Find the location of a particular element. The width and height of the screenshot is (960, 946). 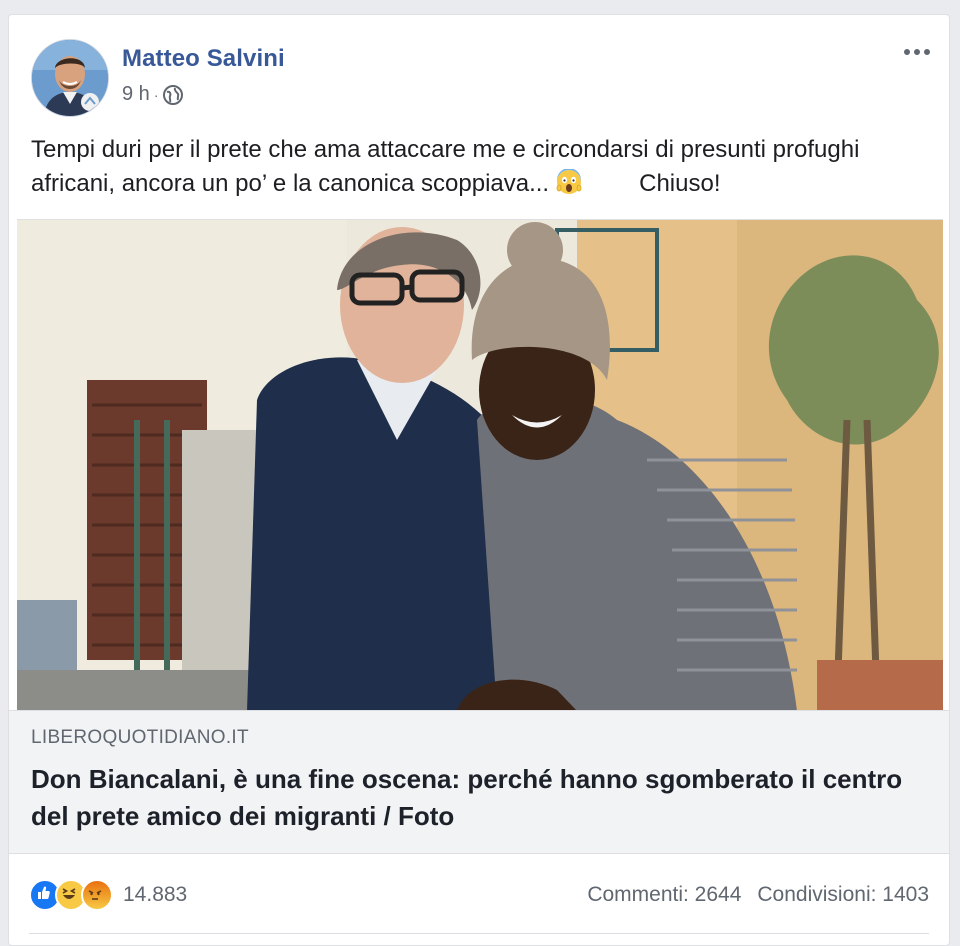

author-avatar is located at coordinates (70, 78).